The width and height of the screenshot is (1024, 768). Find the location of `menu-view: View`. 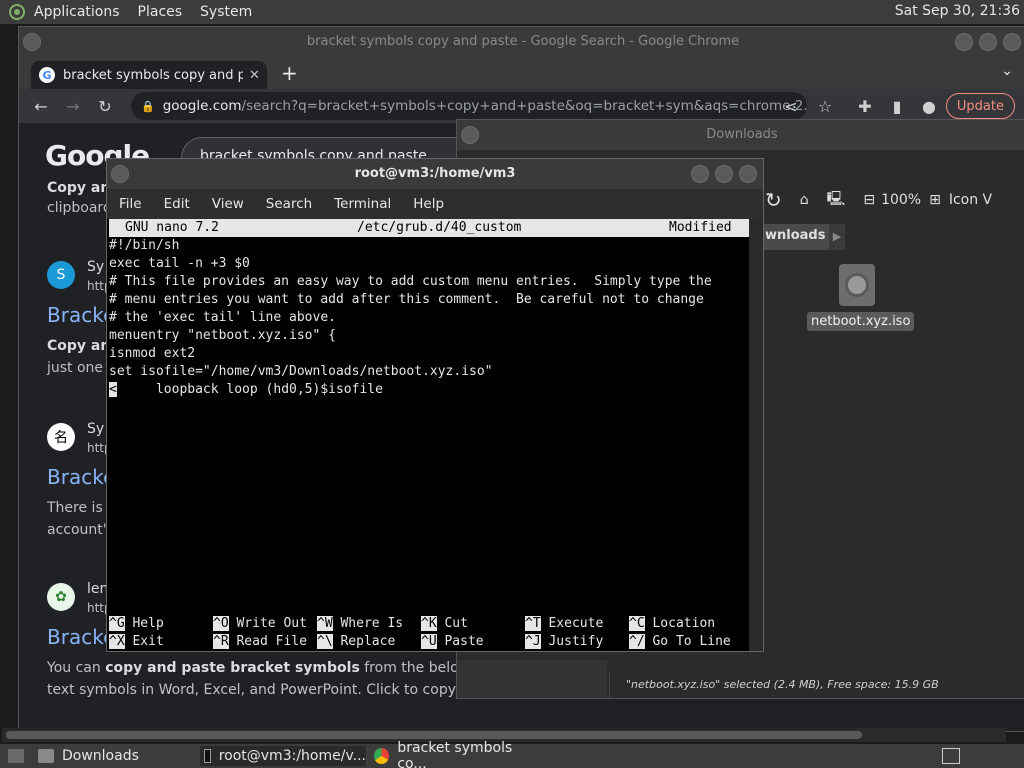

menu-view: View is located at coordinates (228, 204).